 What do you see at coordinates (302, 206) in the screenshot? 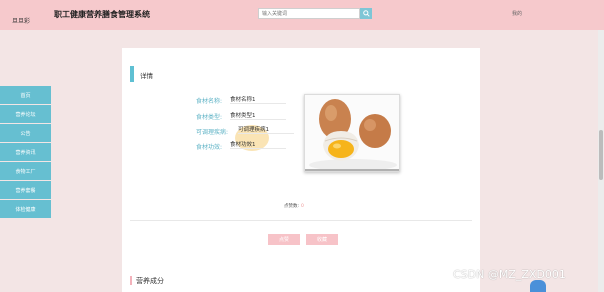
I see `like-count-value: 0` at bounding box center [302, 206].